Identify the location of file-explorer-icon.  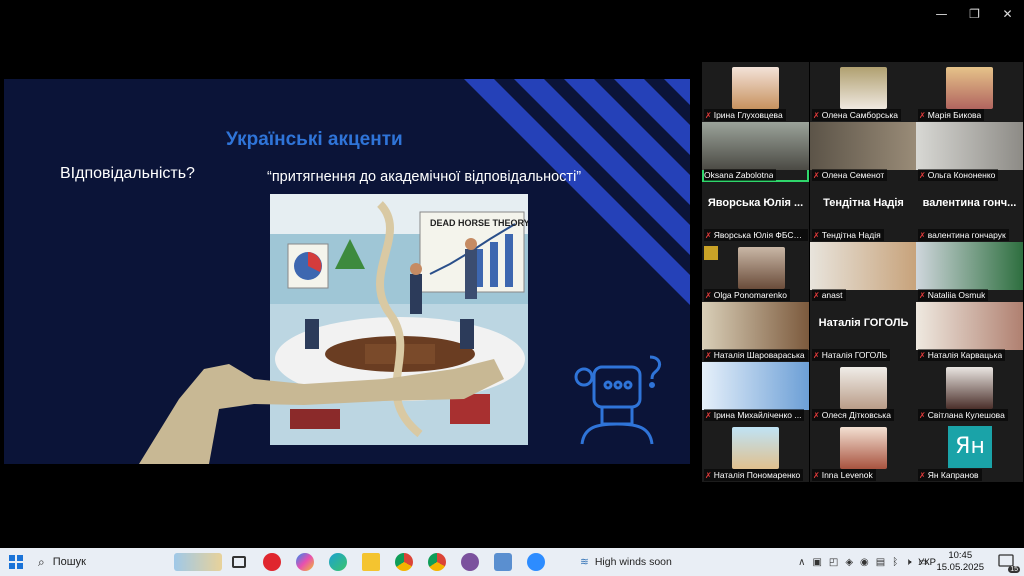
(370, 562).